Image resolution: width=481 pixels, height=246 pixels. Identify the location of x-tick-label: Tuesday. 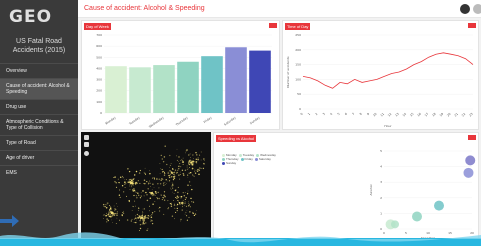
(133, 120).